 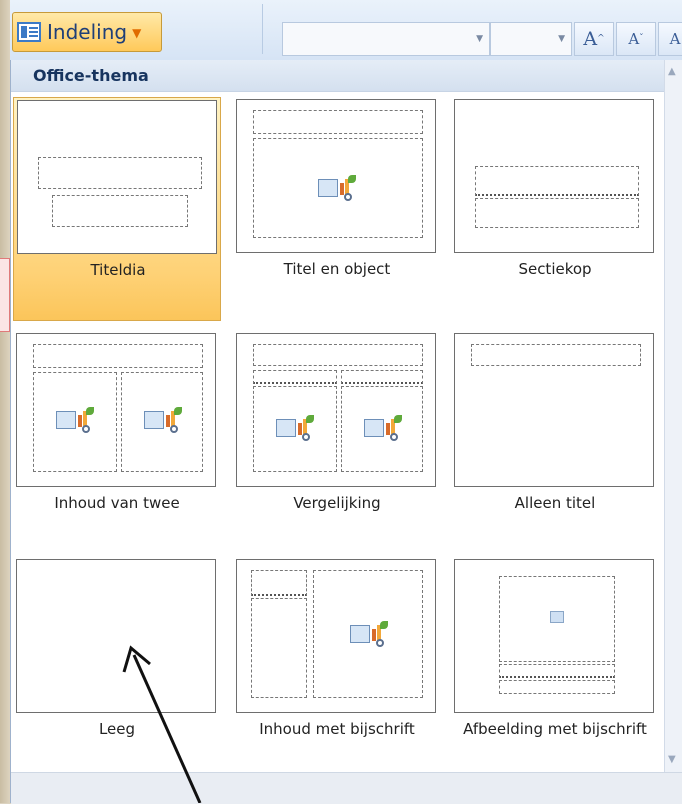 I want to click on layout-tile-alleen-titel: Alleen titel, so click(x=555, y=443).